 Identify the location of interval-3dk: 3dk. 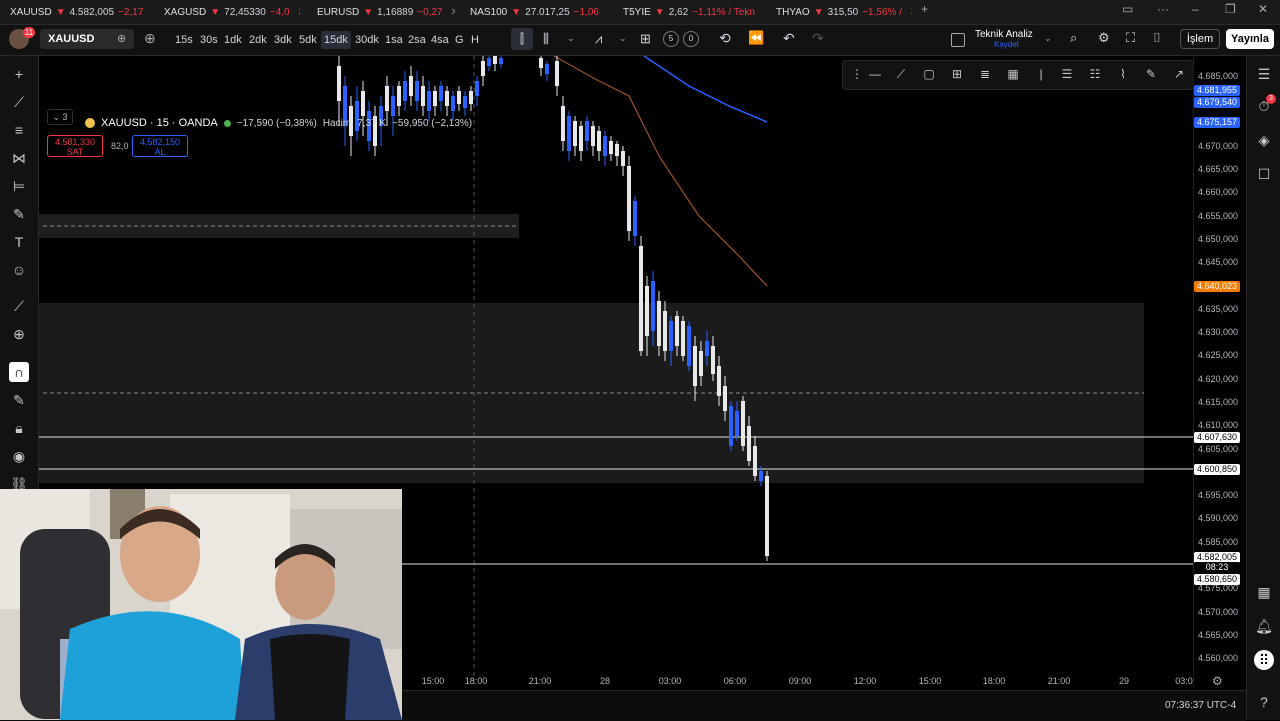
(283, 40).